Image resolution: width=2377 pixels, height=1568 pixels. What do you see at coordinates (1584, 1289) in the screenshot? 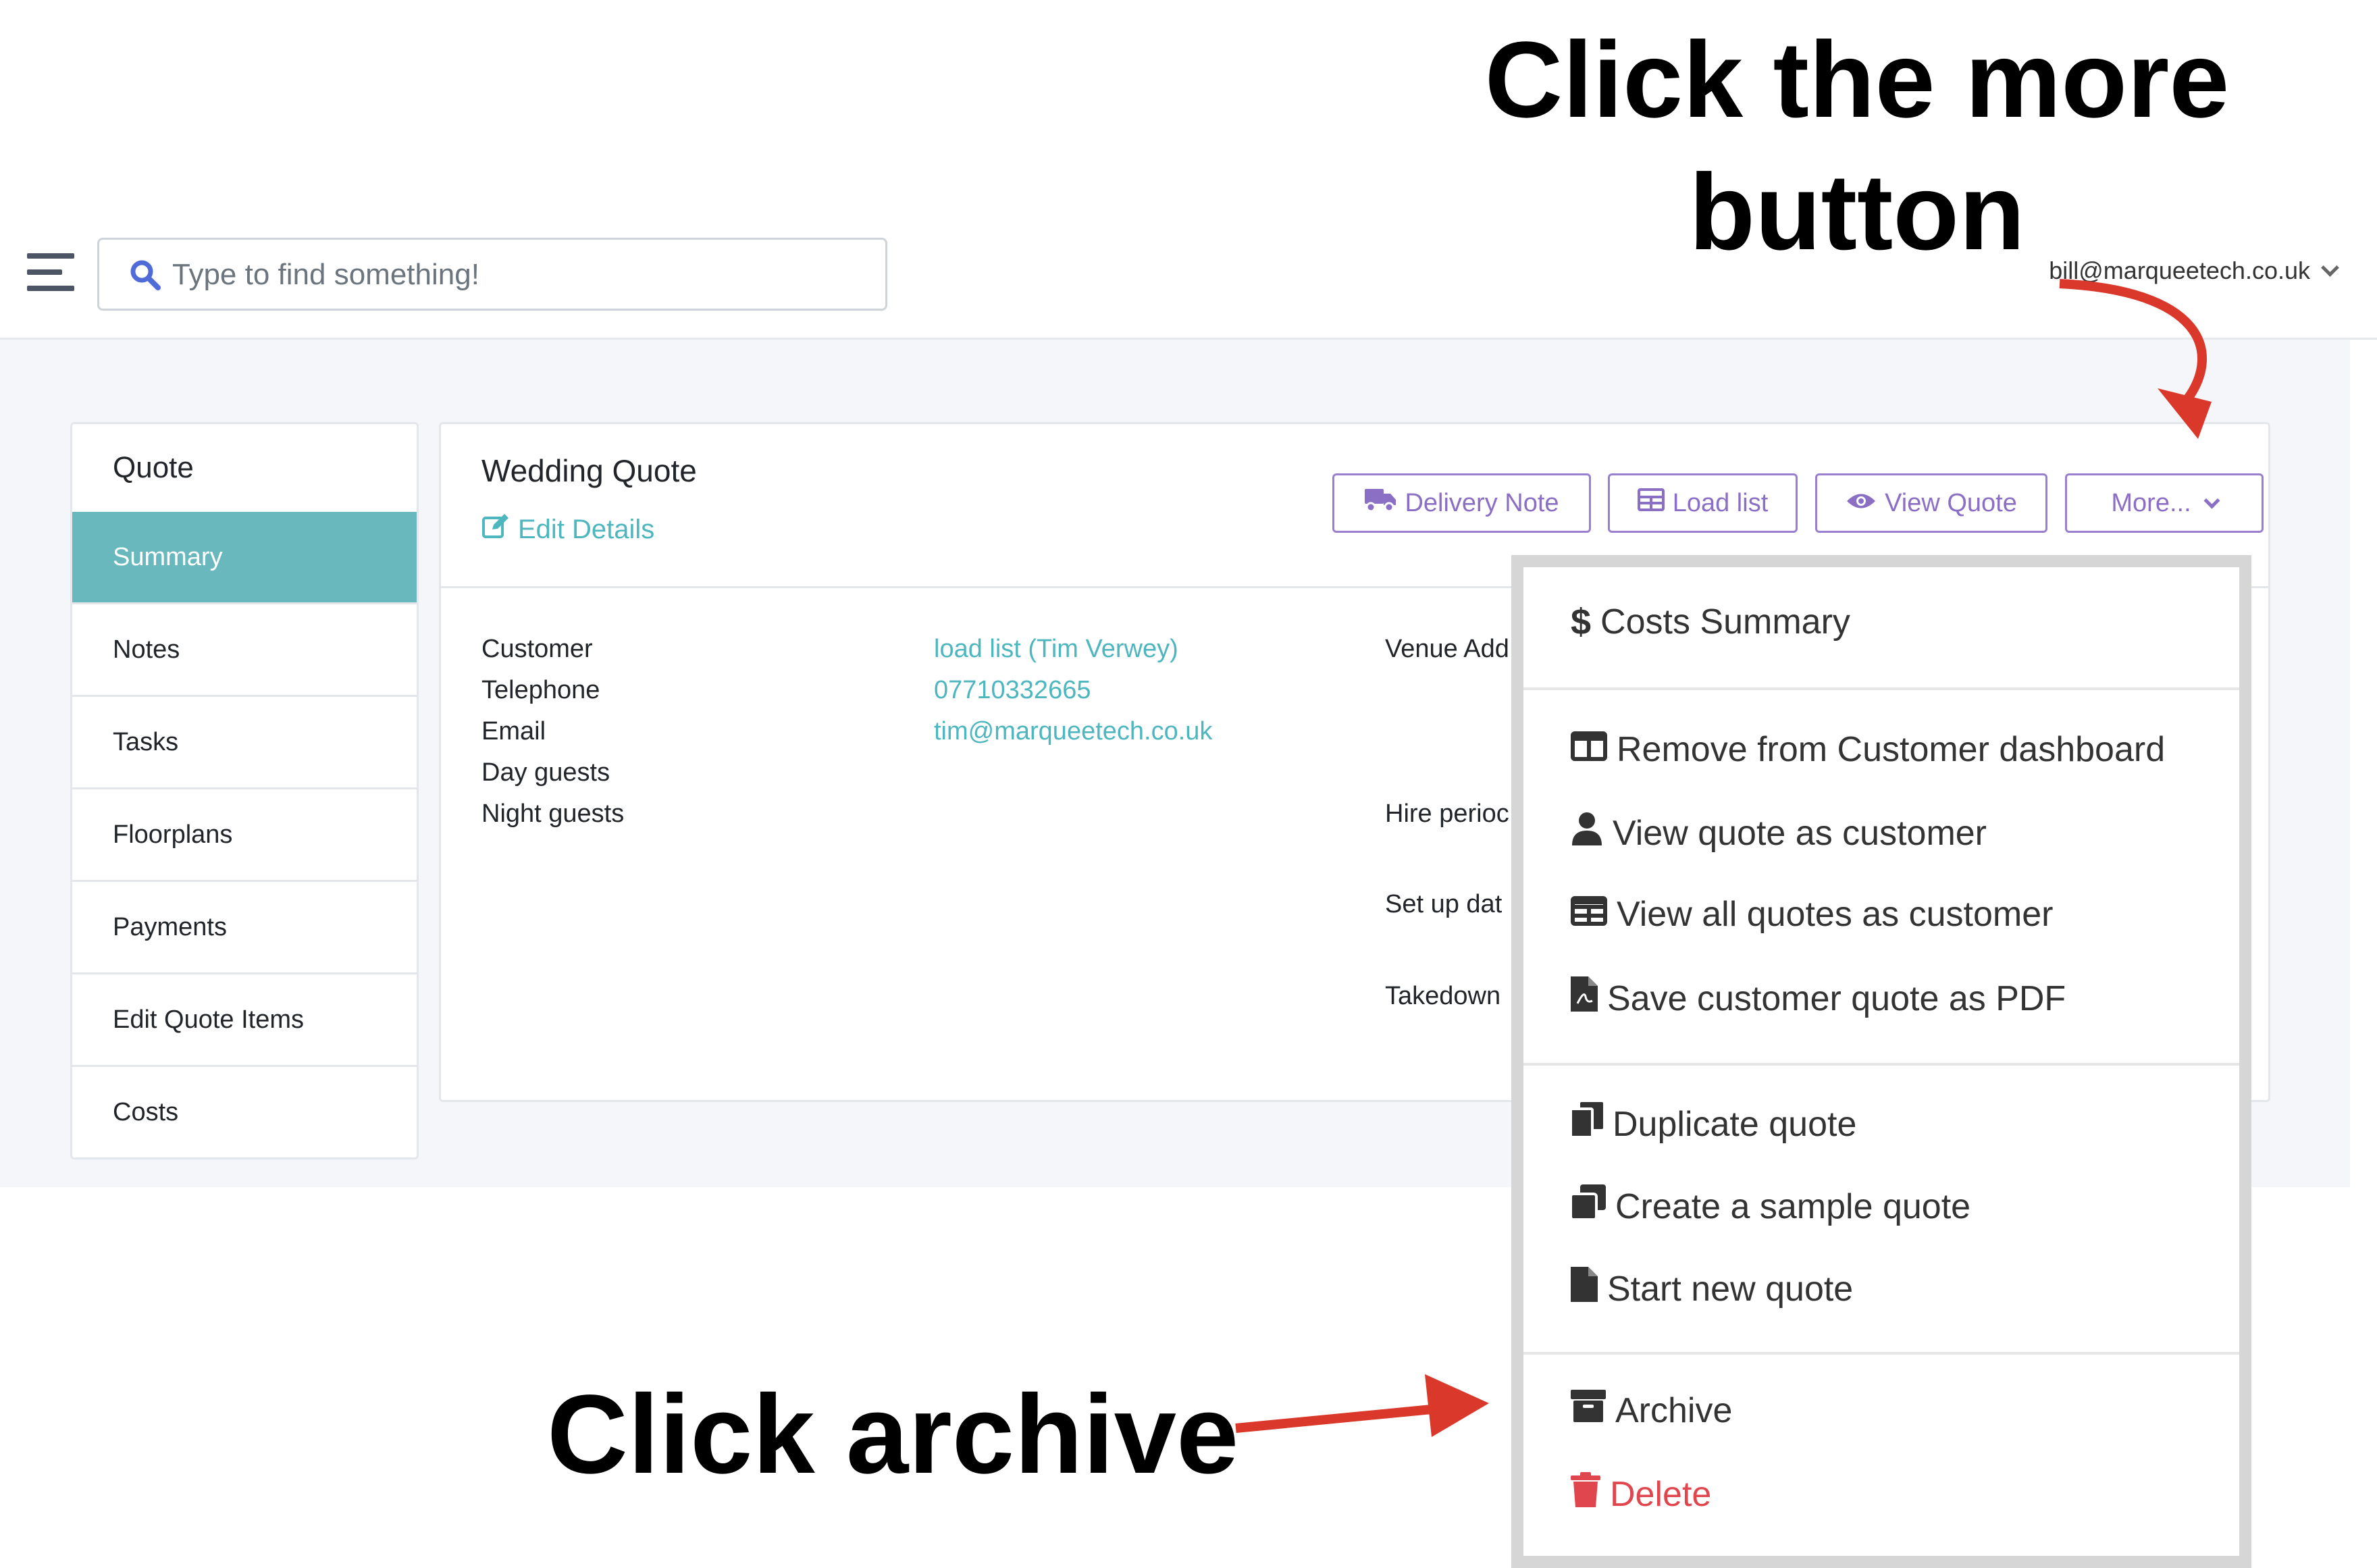
I see `file-icon` at bounding box center [1584, 1289].